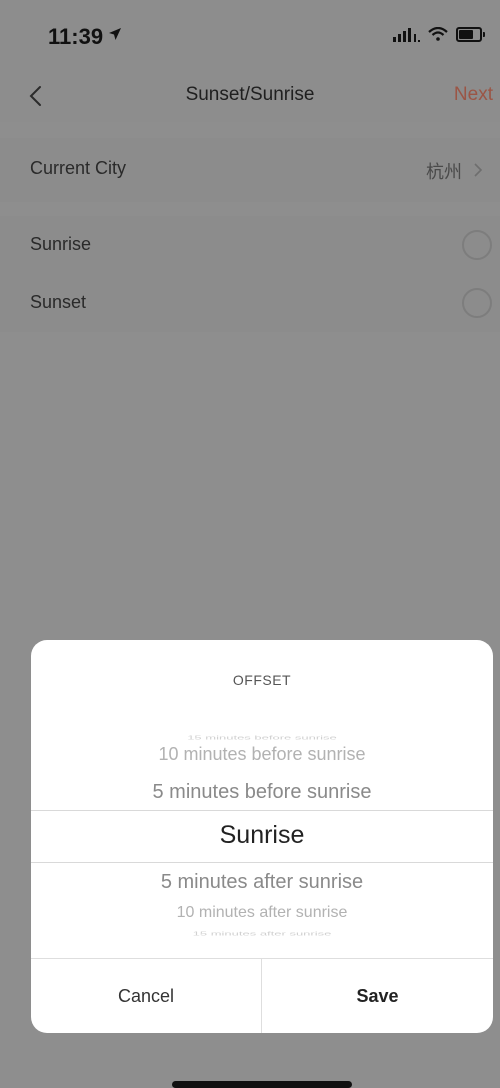 This screenshot has height=1088, width=500. Describe the element at coordinates (377, 996) in the screenshot. I see `save-button: Save` at that location.